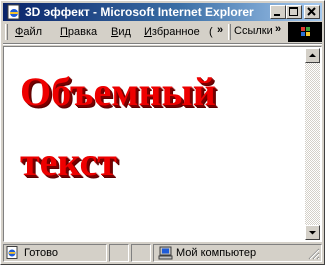  I want to click on status-text: Готово, so click(41, 253).